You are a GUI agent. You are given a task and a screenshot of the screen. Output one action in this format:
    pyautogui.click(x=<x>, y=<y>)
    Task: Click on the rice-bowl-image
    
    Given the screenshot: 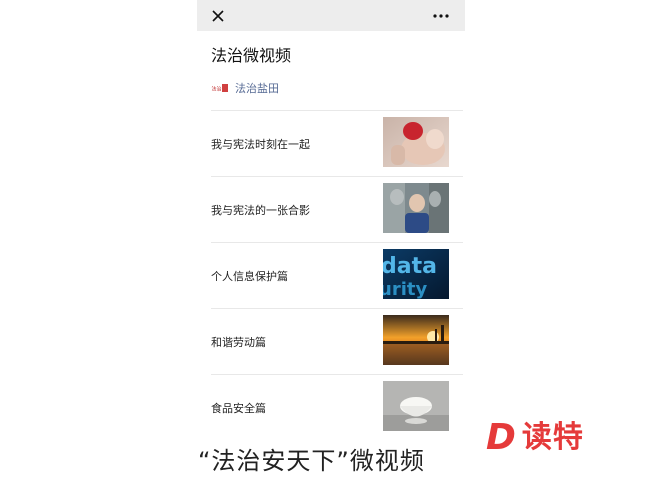 What is the action you would take?
    pyautogui.click(x=416, y=406)
    